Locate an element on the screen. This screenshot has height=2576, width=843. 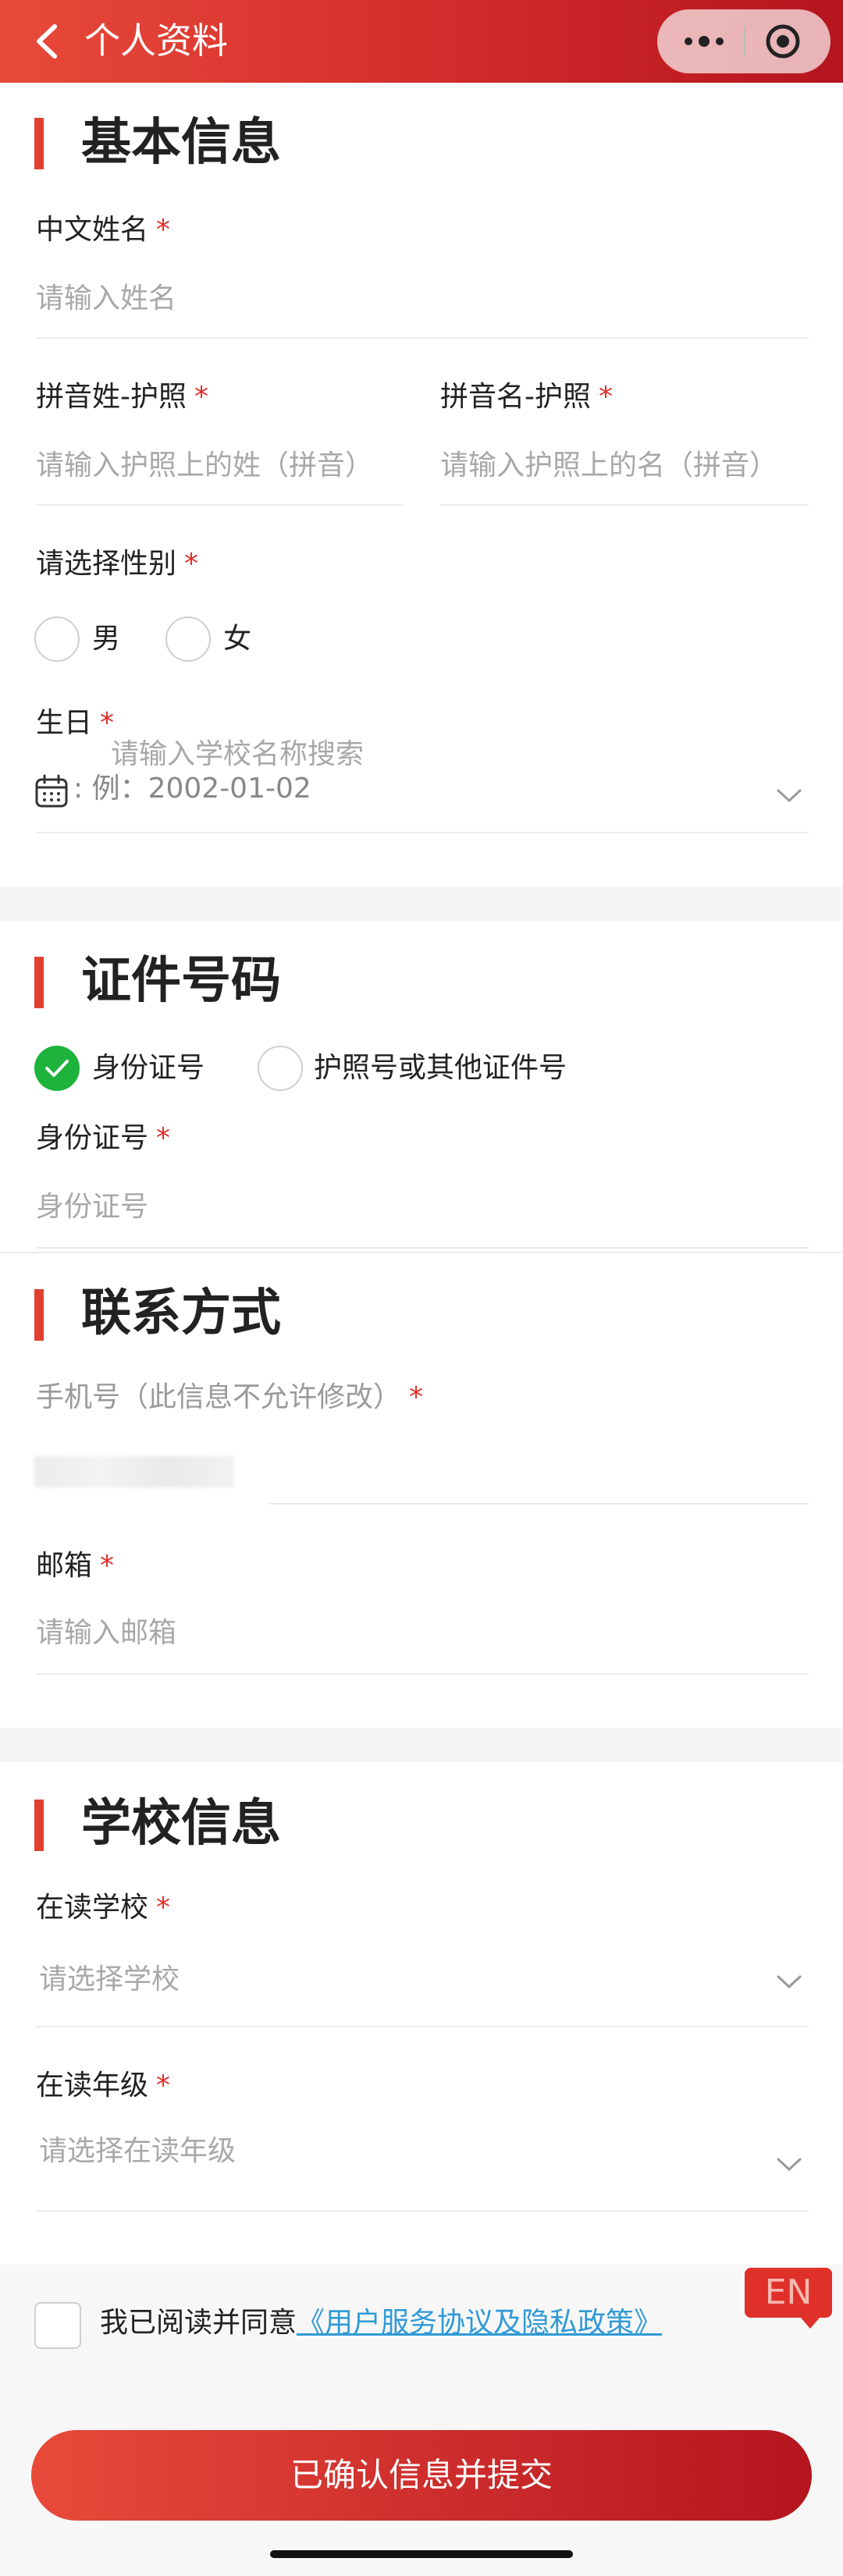
id-number-label: 身份证号 * is located at coordinates (103, 1138).